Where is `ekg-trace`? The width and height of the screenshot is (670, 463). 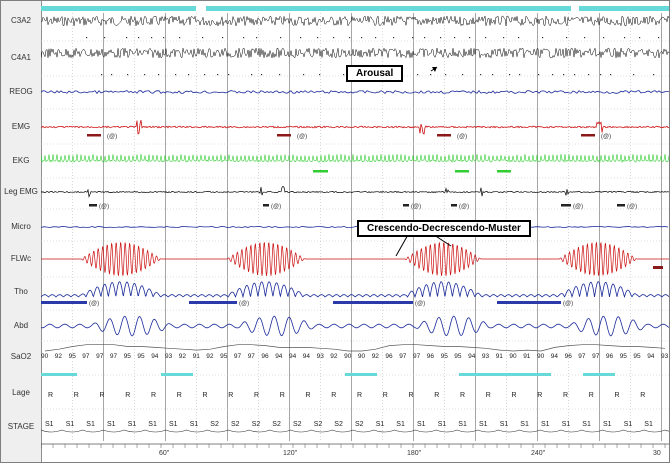 ekg-trace is located at coordinates (355, 158).